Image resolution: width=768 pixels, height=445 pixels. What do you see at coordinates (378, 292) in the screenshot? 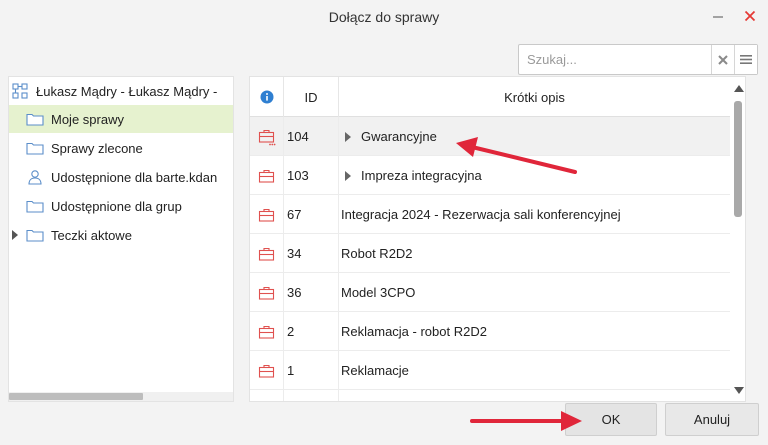
I see `row-description-text: Model 3CPO` at bounding box center [378, 292].